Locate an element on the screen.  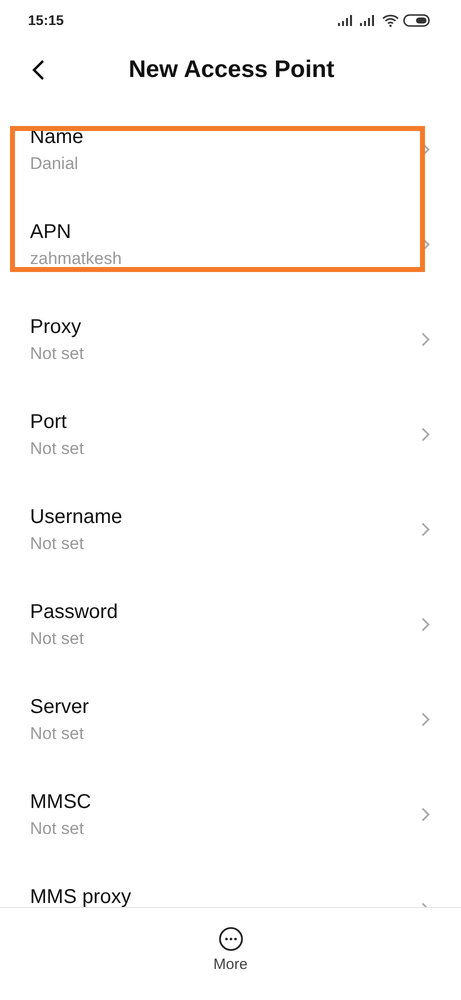
setting-label: Name is located at coordinates (57, 137).